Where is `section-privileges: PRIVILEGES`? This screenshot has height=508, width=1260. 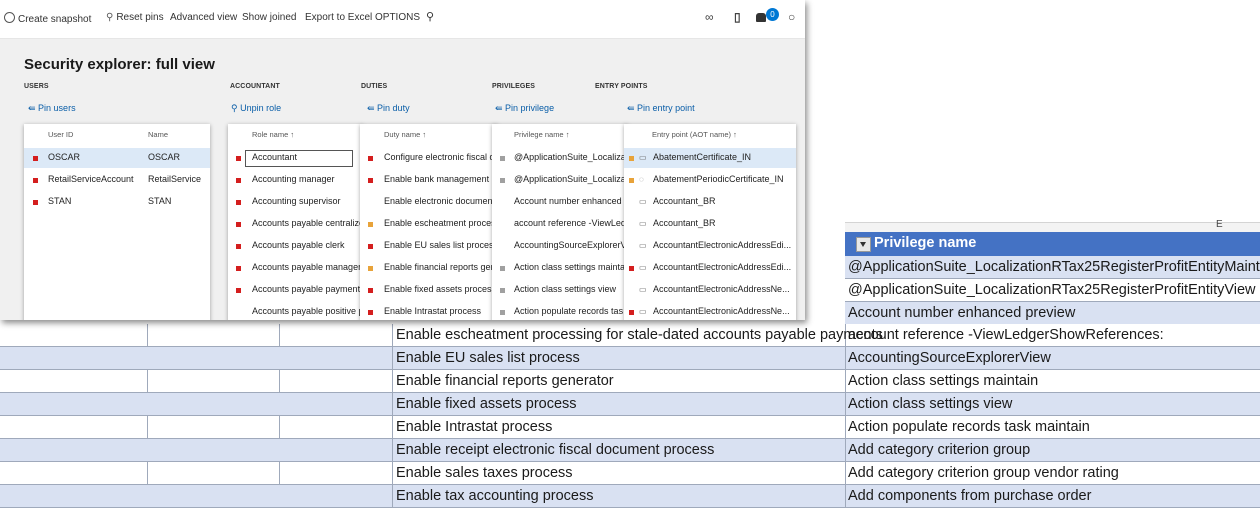 section-privileges: PRIVILEGES is located at coordinates (514, 86).